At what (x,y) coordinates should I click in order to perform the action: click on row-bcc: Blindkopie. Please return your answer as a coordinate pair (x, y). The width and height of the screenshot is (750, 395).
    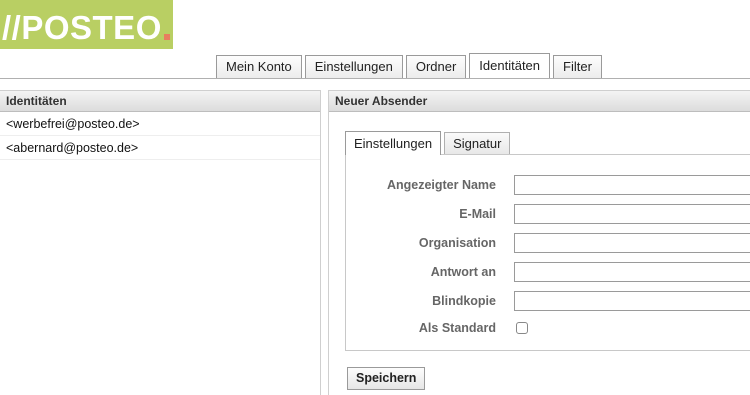
    Looking at the image, I should click on (548, 301).